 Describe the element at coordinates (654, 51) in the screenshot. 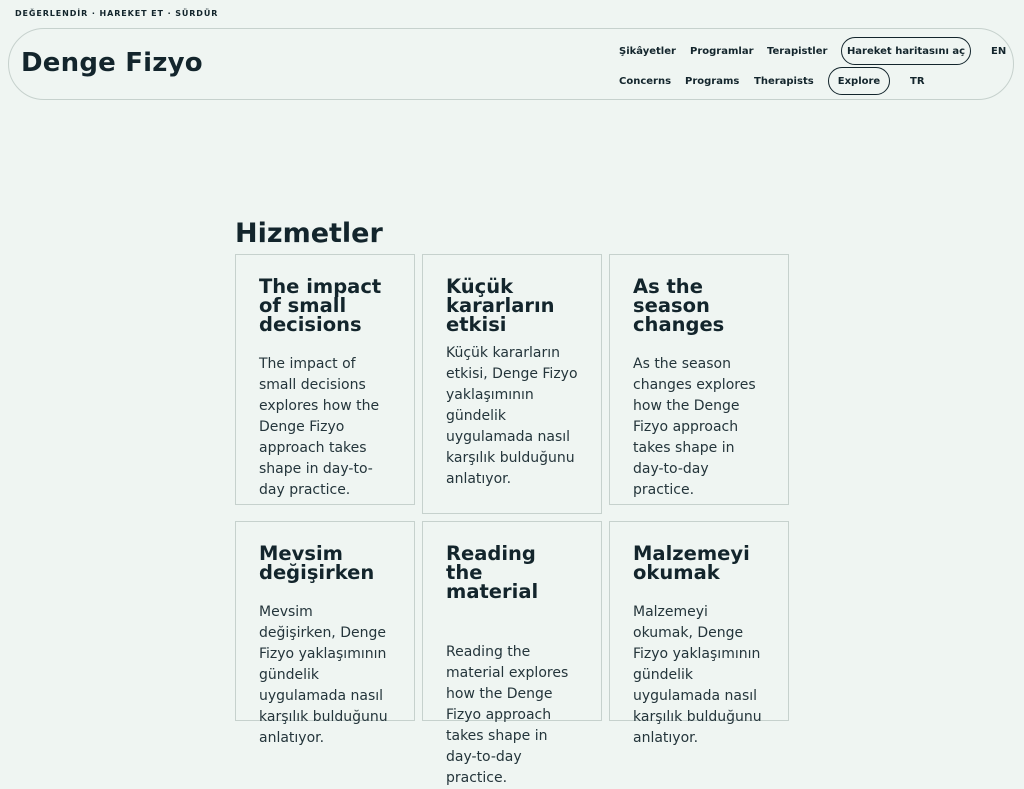

I see `nav-link-sikayetler: Şikâyetler` at that location.